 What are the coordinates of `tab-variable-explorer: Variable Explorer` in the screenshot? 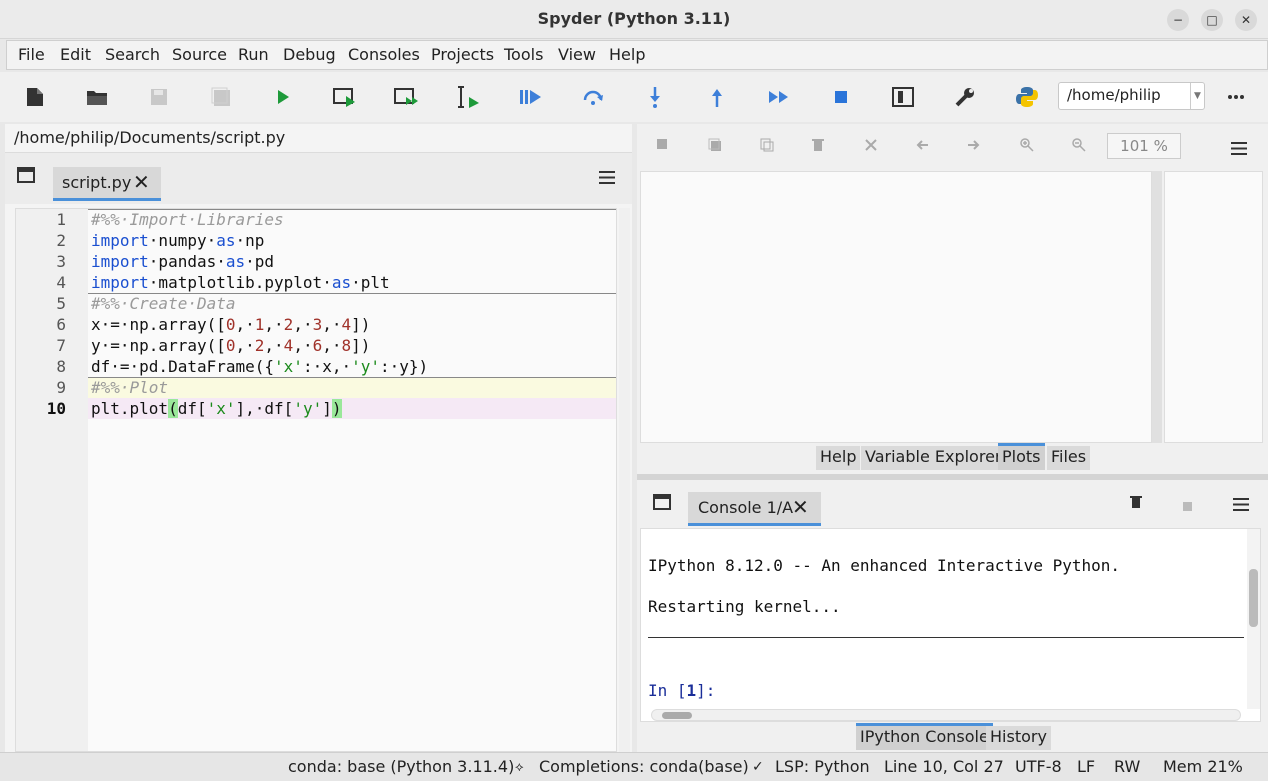 It's located at (933, 458).